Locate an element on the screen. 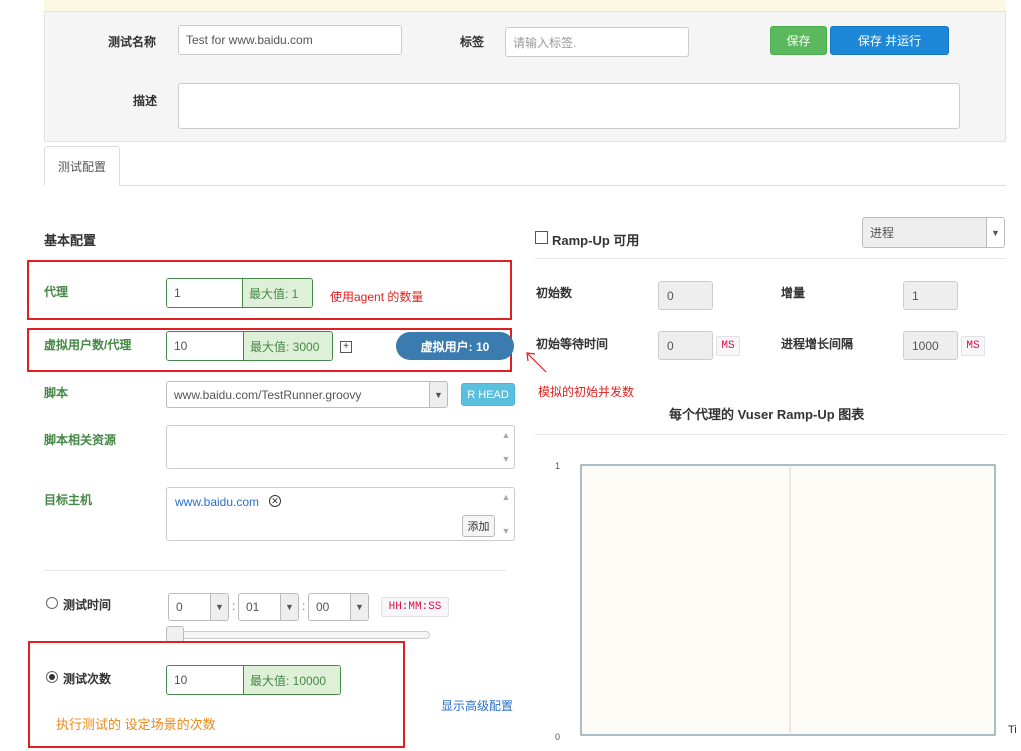 The height and width of the screenshot is (751, 1021). duration-seconds-select: 00 ▼ is located at coordinates (338, 607).